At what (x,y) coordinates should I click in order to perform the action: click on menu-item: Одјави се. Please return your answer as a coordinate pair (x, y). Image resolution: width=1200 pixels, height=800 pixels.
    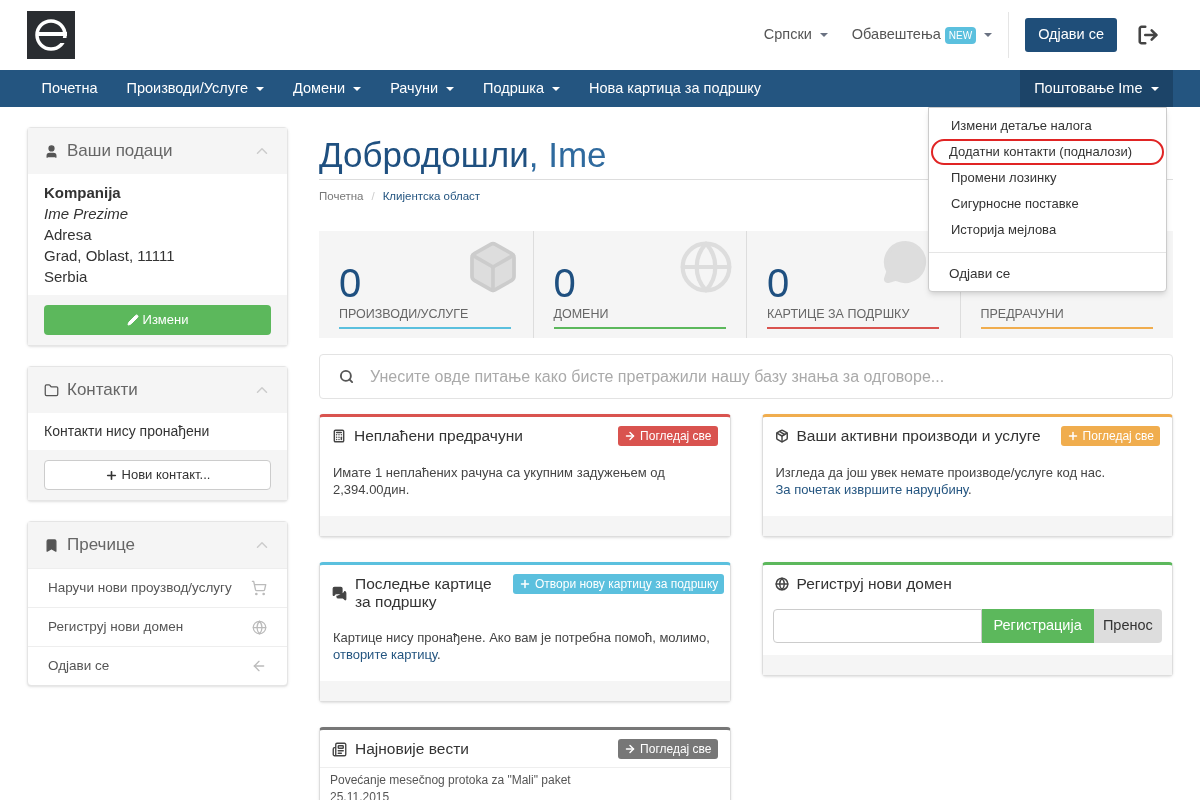
    Looking at the image, I should click on (1047, 274).